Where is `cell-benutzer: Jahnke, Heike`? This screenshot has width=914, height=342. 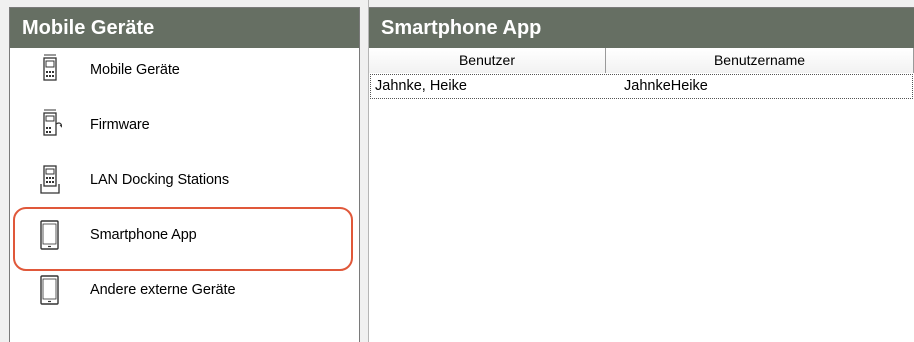
cell-benutzer: Jahnke, Heike is located at coordinates (421, 86).